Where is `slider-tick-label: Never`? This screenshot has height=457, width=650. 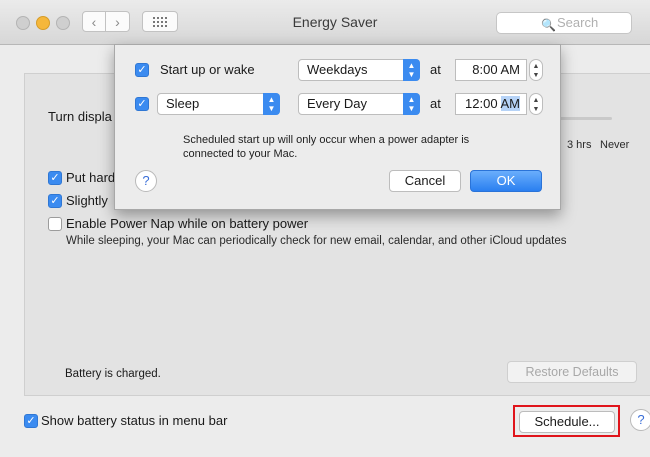 slider-tick-label: Never is located at coordinates (615, 145).